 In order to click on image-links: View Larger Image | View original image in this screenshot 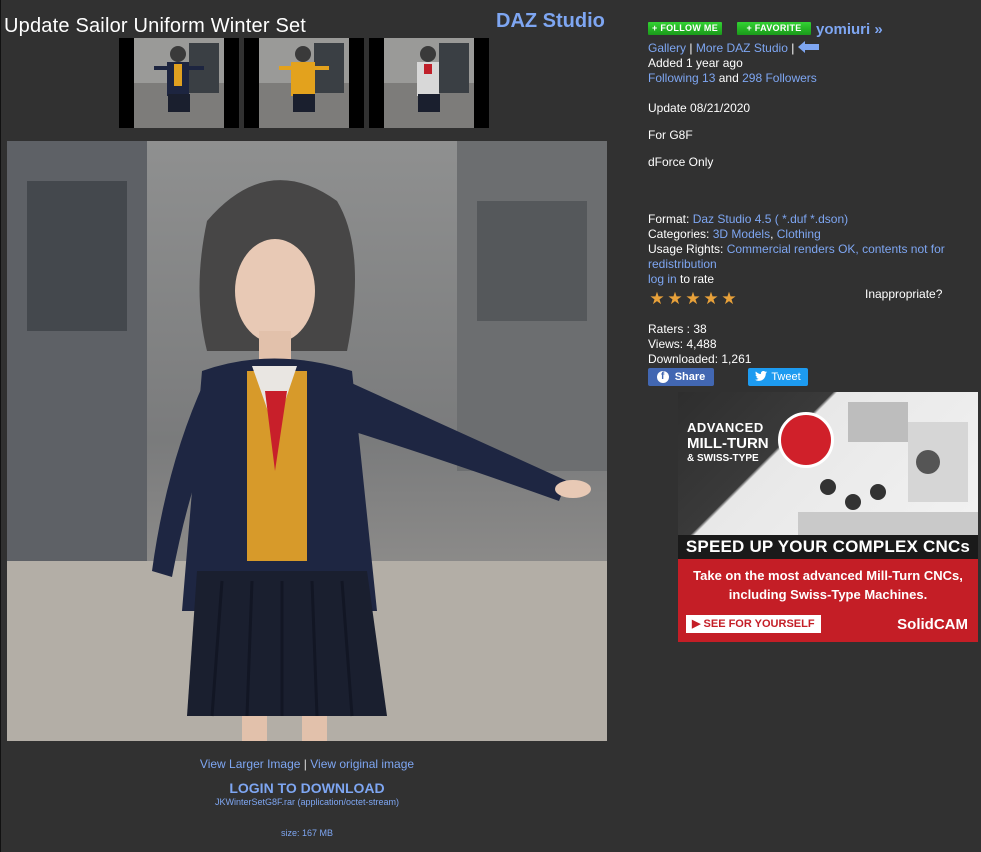, I will do `click(307, 764)`.